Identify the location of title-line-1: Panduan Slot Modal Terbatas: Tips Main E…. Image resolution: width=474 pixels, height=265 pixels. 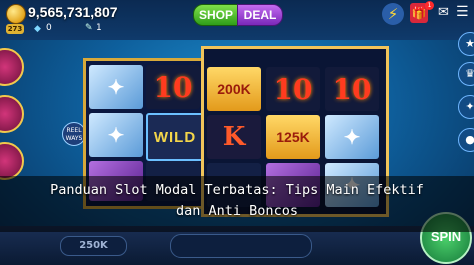
(237, 190).